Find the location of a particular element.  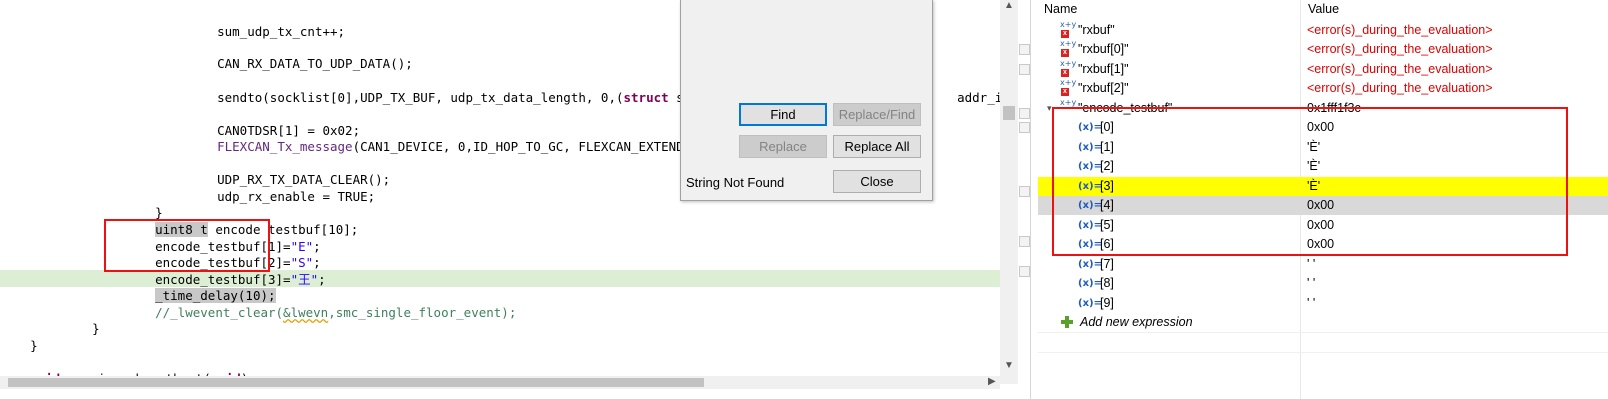

code-text: sum_udp_tx_cnt++; is located at coordinates (281, 31).